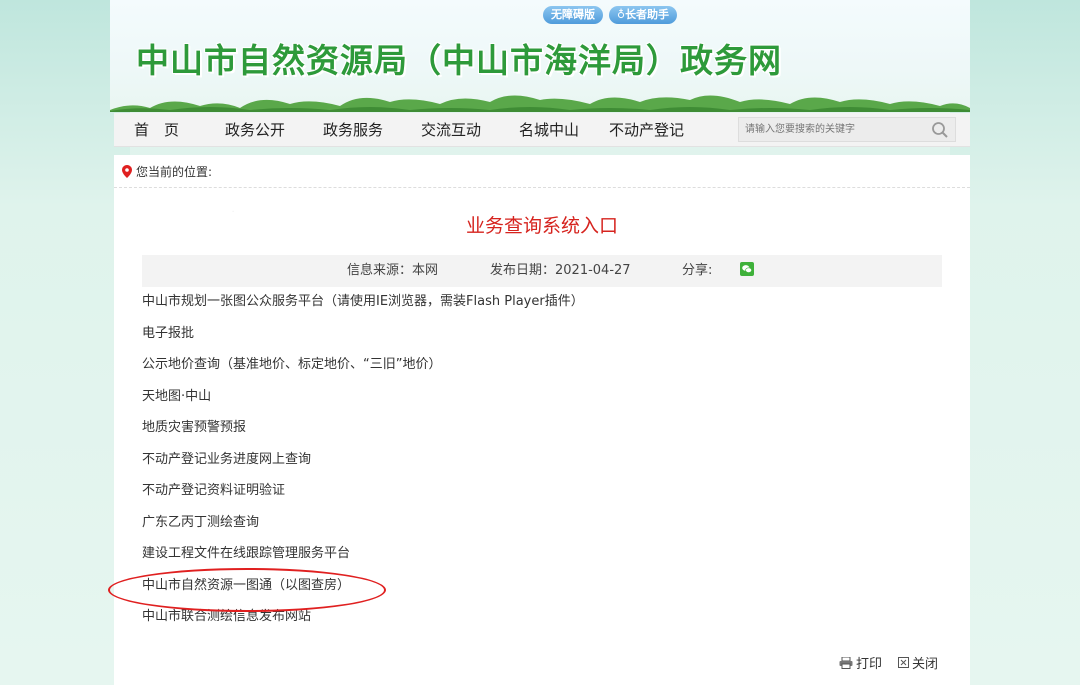 The height and width of the screenshot is (685, 1080). What do you see at coordinates (451, 130) in the screenshot?
I see `nav-interaction: 交流互动` at bounding box center [451, 130].